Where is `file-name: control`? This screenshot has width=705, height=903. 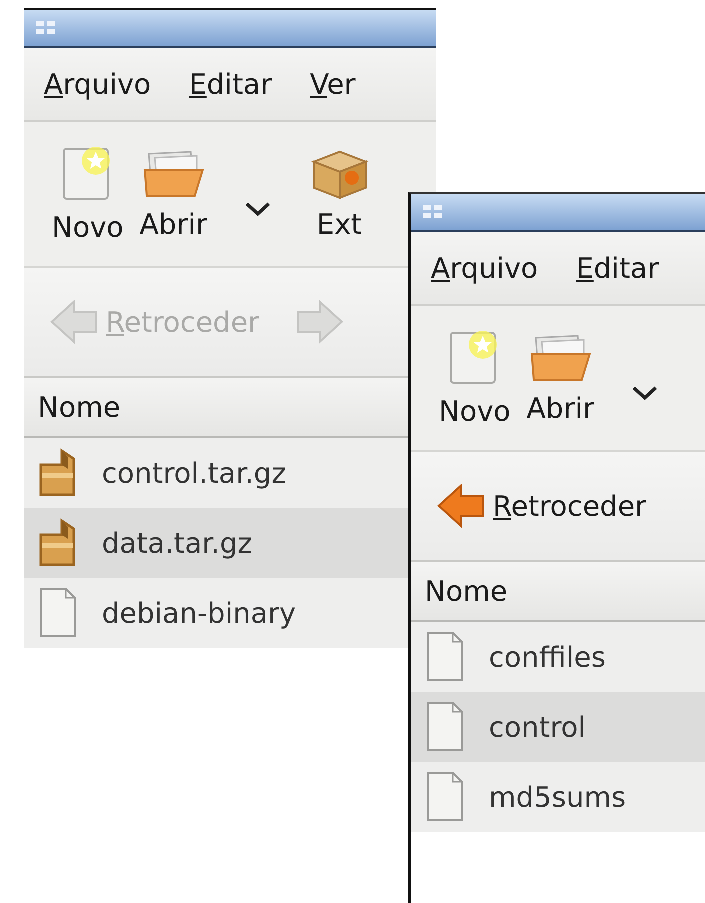
file-name: control is located at coordinates (537, 727).